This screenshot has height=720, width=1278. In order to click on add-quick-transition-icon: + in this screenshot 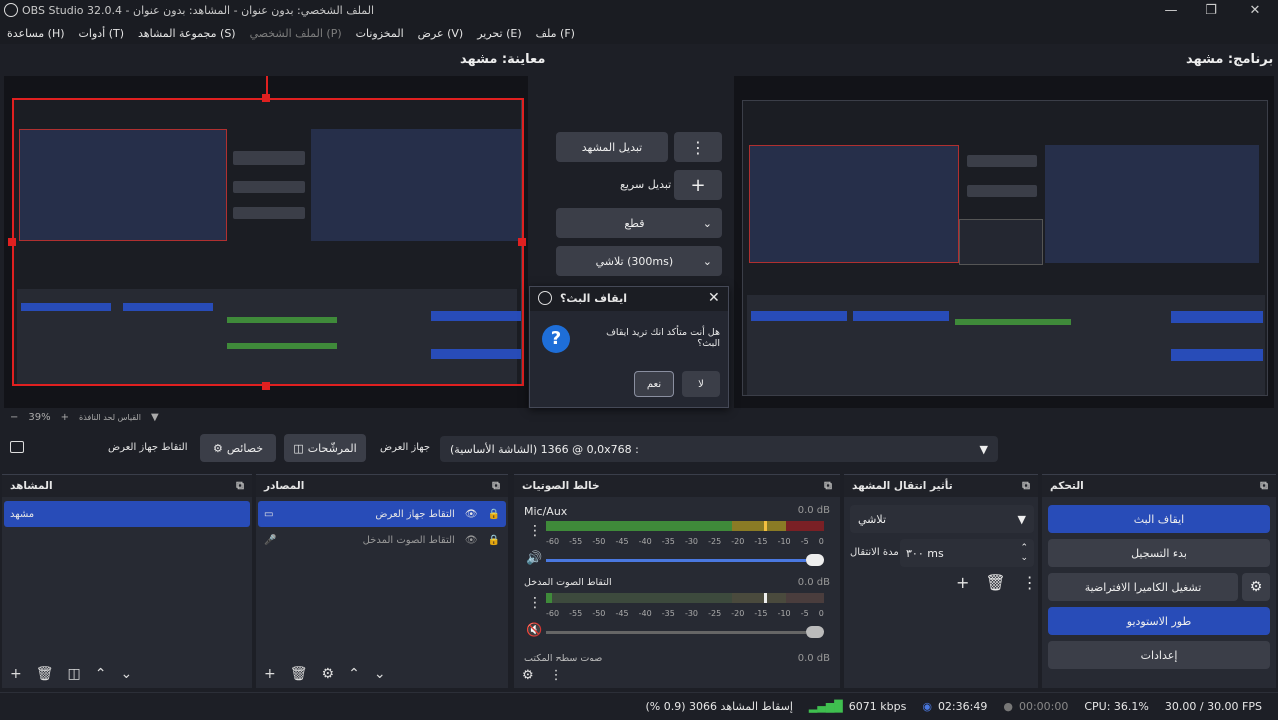, I will do `click(698, 185)`.